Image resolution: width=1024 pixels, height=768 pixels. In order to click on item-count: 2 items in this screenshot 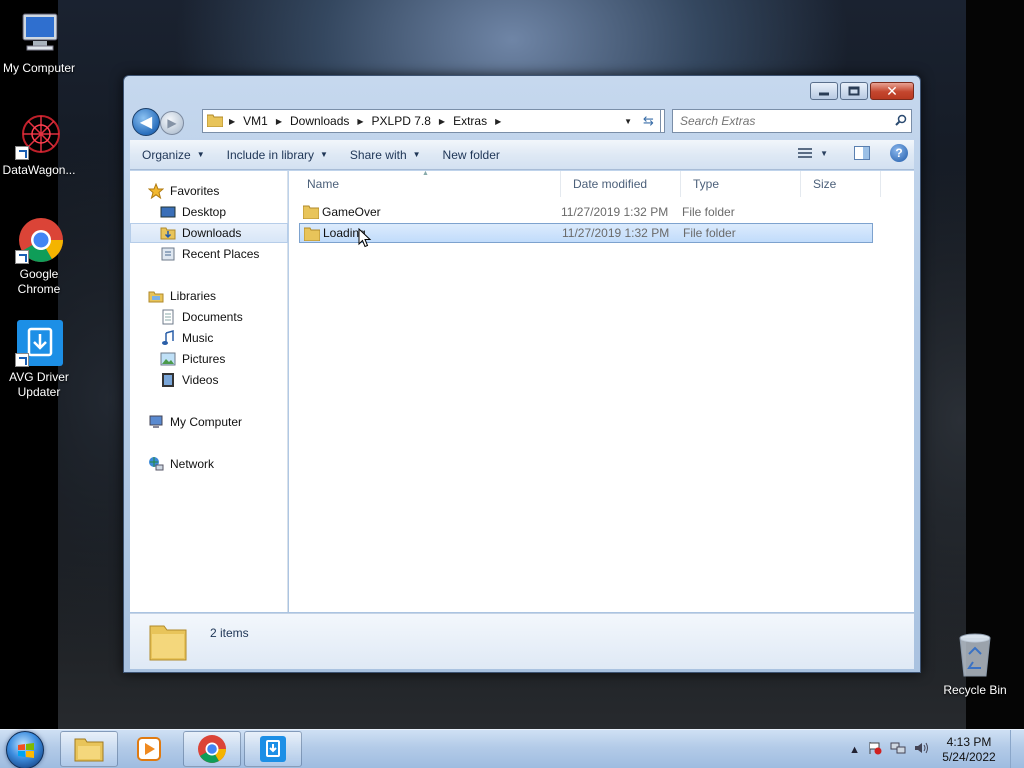, I will do `click(229, 633)`.